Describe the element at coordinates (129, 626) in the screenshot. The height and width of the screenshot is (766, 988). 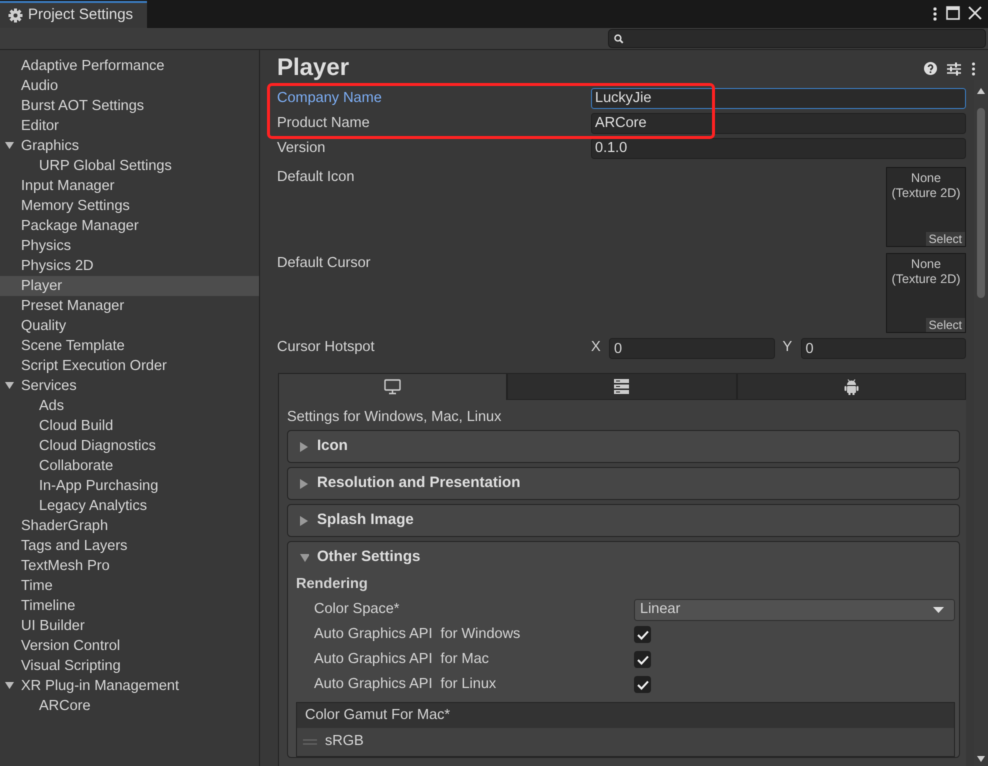
I see `sidebar-item: UI Builder` at that location.